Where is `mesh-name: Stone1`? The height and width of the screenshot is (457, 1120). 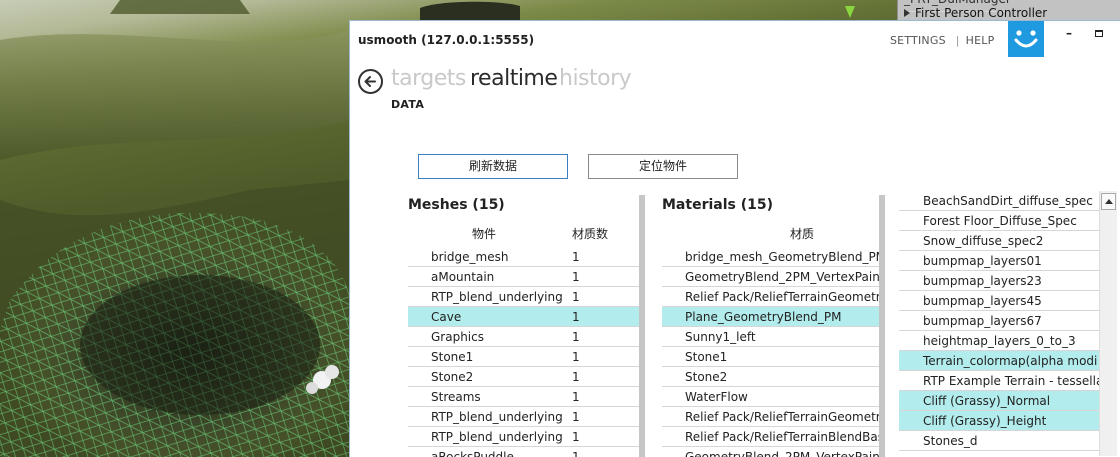 mesh-name: Stone1 is located at coordinates (452, 357).